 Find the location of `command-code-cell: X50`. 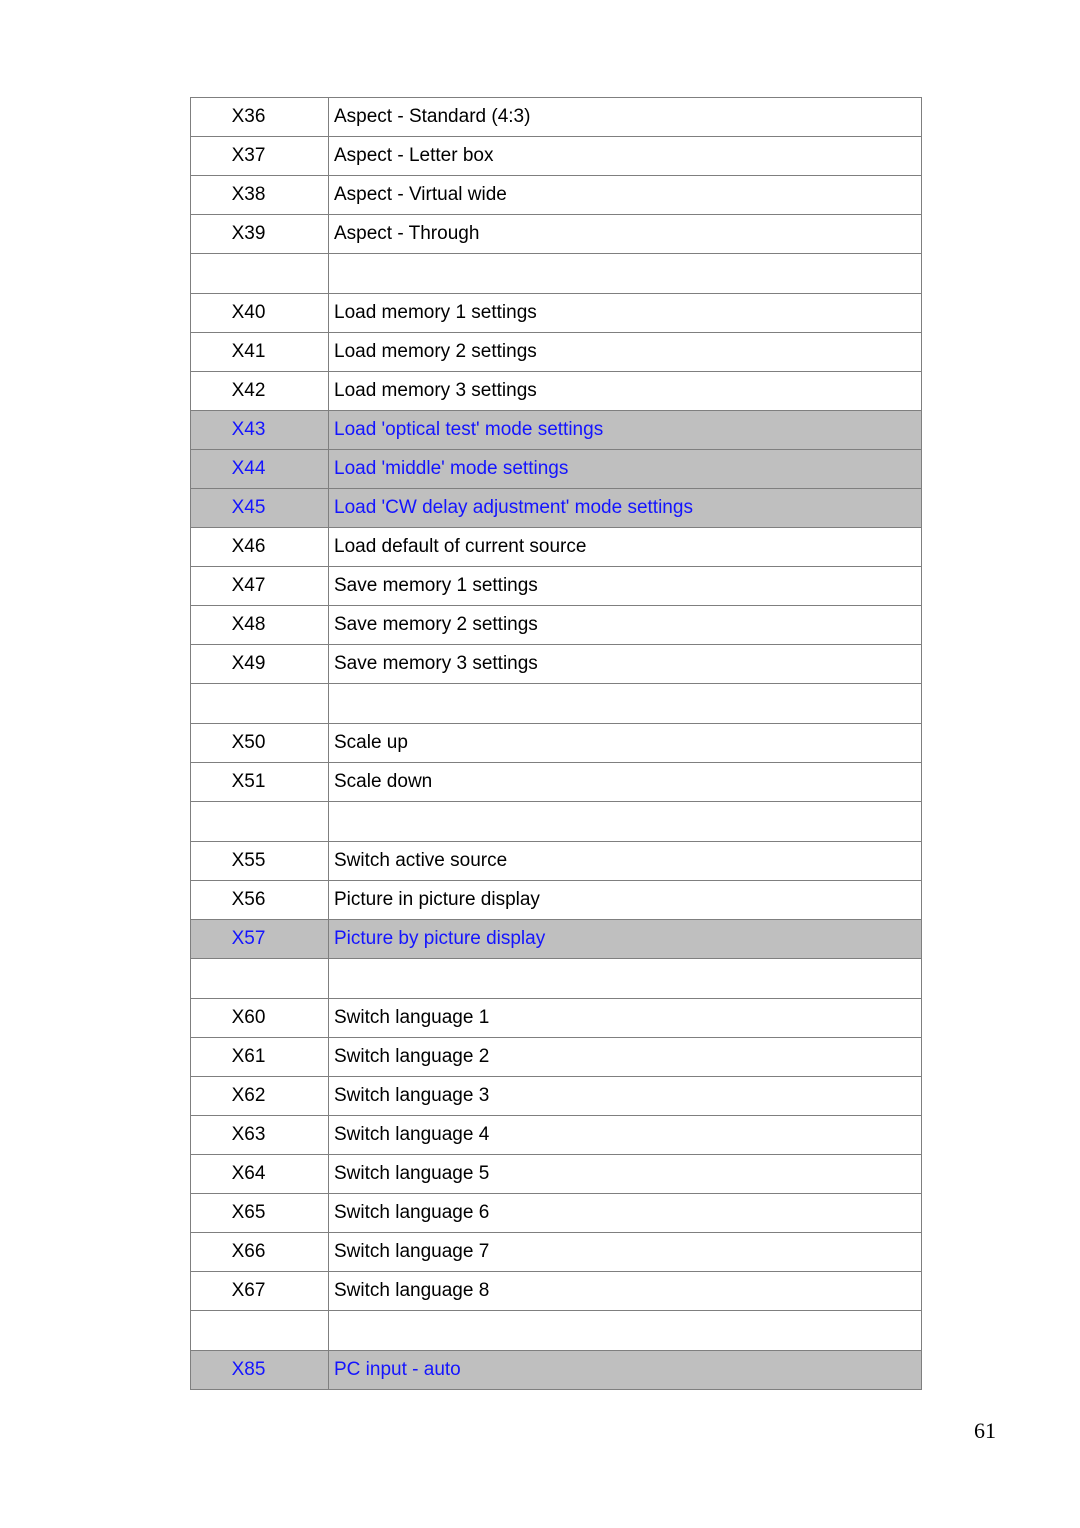

command-code-cell: X50 is located at coordinates (259, 743).